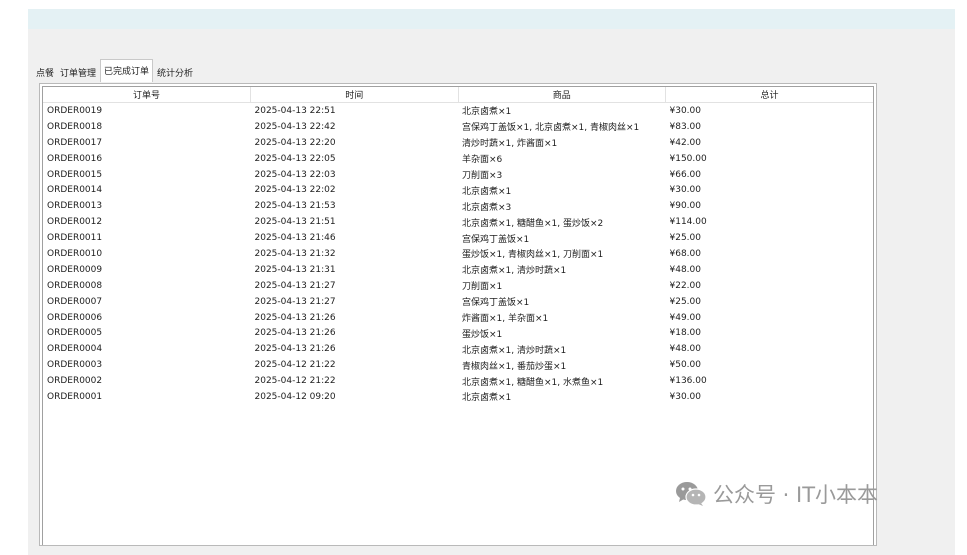 Image resolution: width=967 pixels, height=555 pixels. Describe the element at coordinates (562, 95) in the screenshot. I see `column-header-items: 商品` at that location.